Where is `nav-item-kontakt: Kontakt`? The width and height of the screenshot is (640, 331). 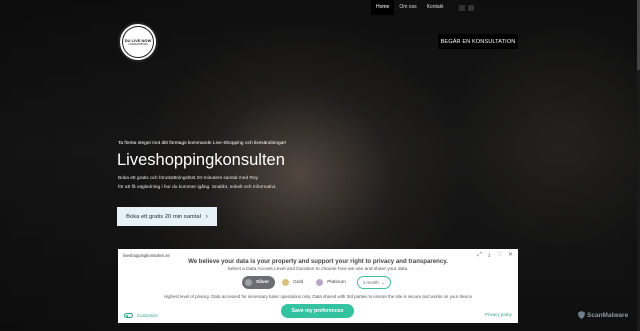
nav-item-kontakt: Kontakt is located at coordinates (435, 7).